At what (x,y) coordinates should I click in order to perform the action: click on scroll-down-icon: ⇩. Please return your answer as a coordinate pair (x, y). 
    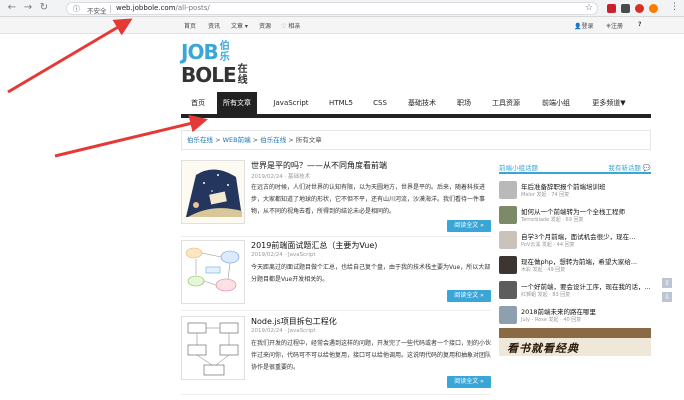
    Looking at the image, I should click on (667, 297).